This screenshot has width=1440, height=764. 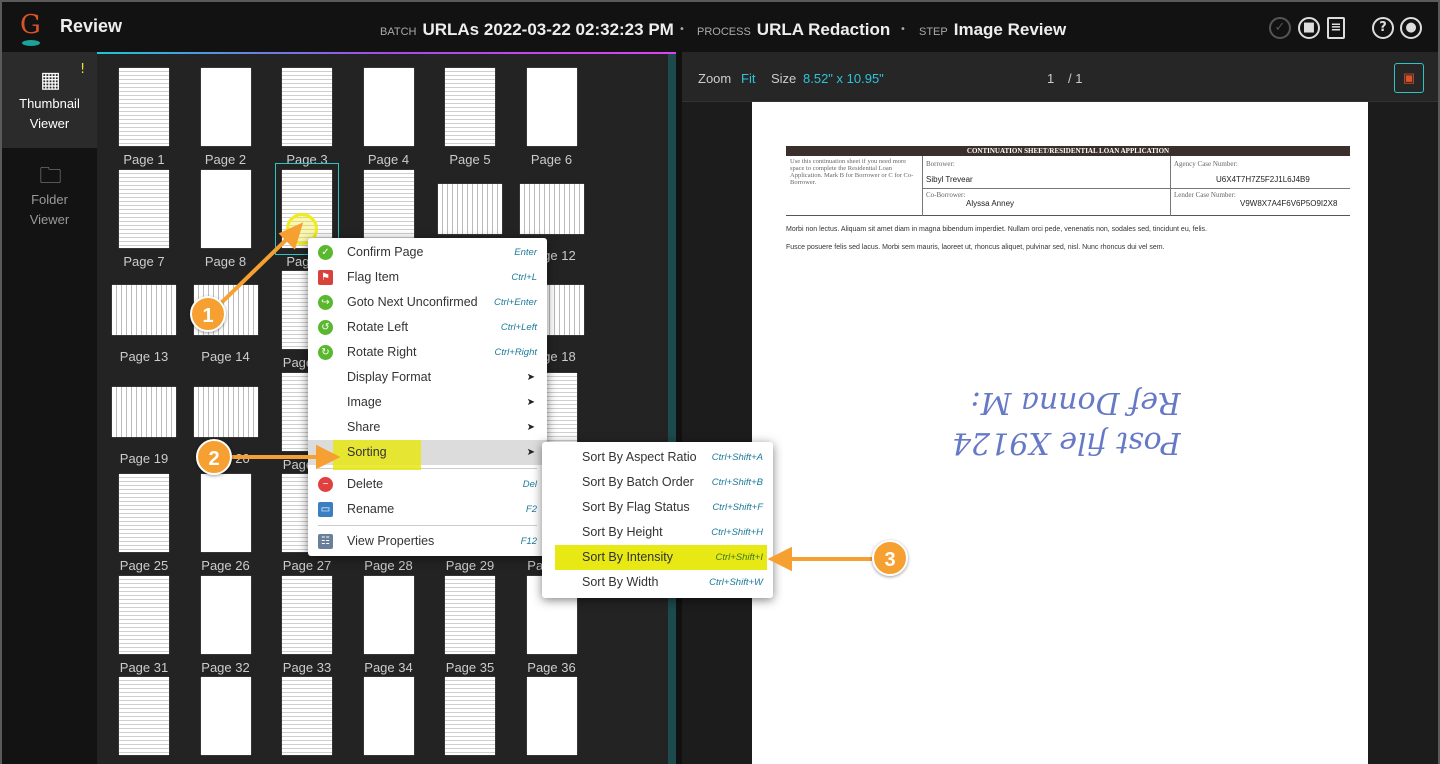 What do you see at coordinates (748, 78) in the screenshot?
I see `zoom-value: Fit` at bounding box center [748, 78].